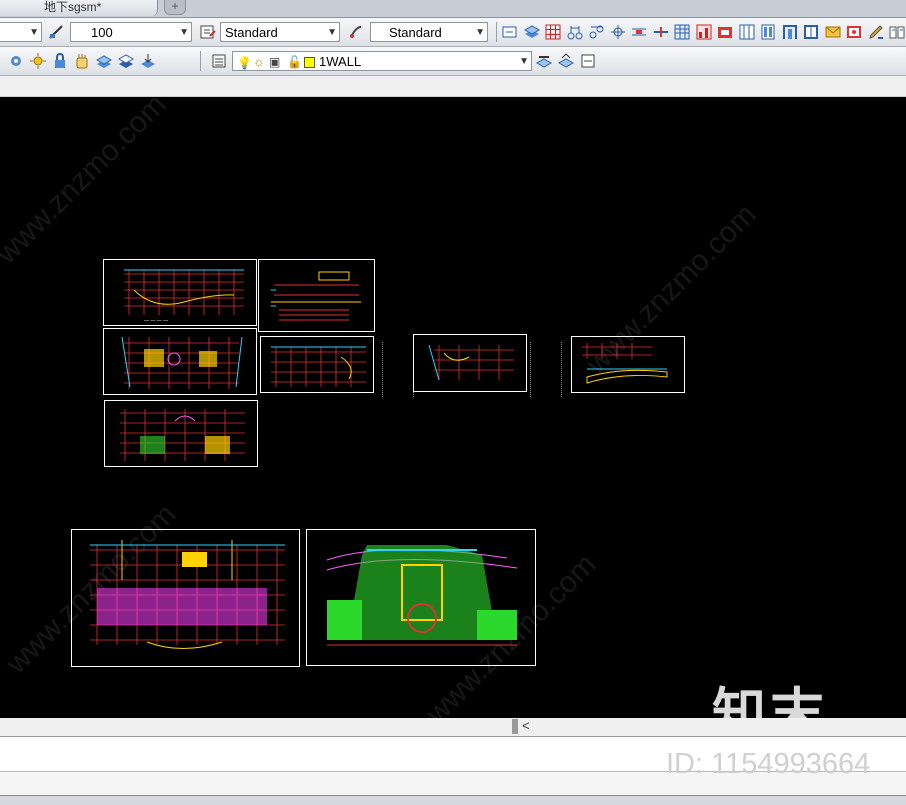 The width and height of the screenshot is (906, 805). I want to click on block-icon, so click(725, 32).